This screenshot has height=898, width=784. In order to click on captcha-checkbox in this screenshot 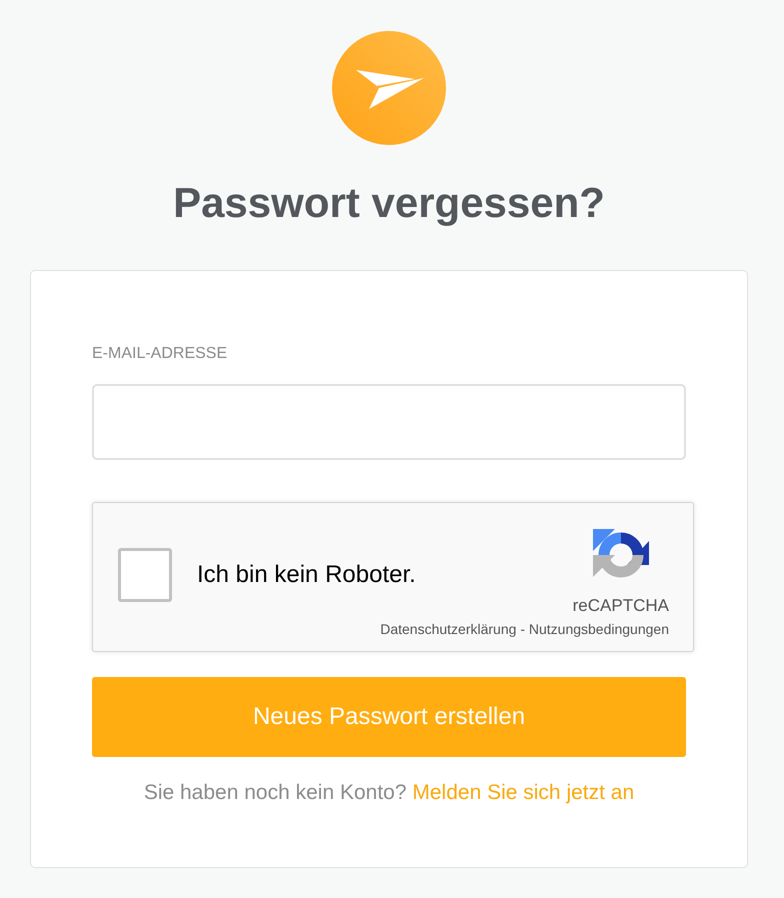, I will do `click(145, 575)`.